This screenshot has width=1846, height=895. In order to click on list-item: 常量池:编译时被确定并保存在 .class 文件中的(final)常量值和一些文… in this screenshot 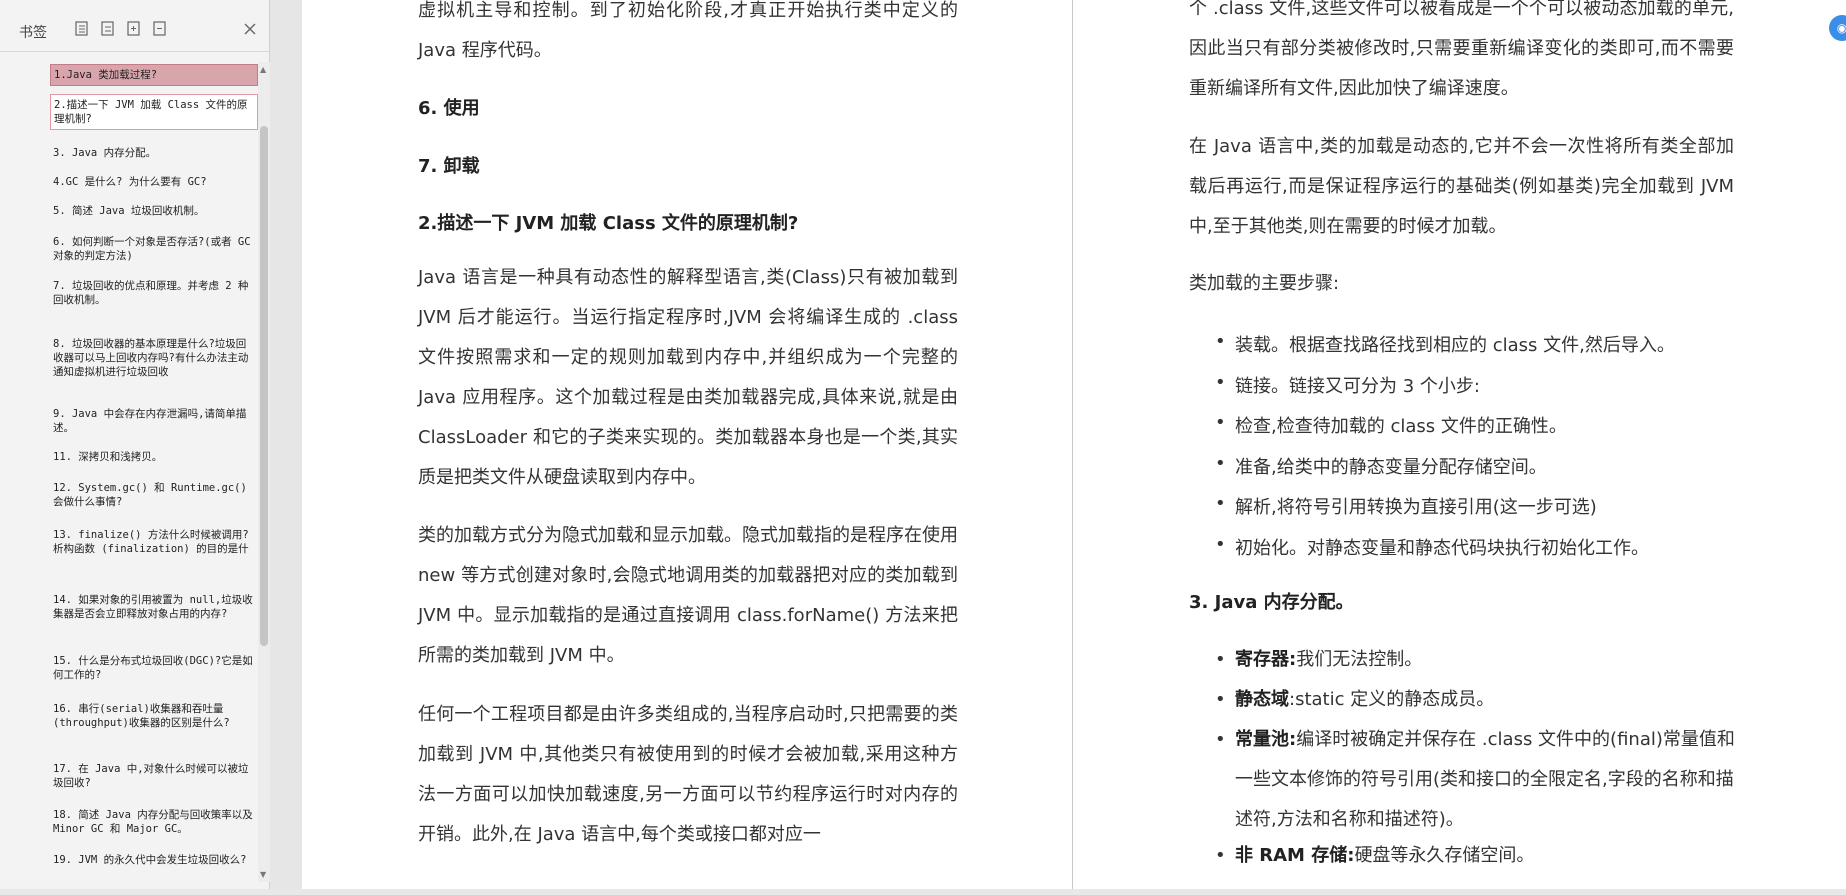, I will do `click(1475, 782)`.